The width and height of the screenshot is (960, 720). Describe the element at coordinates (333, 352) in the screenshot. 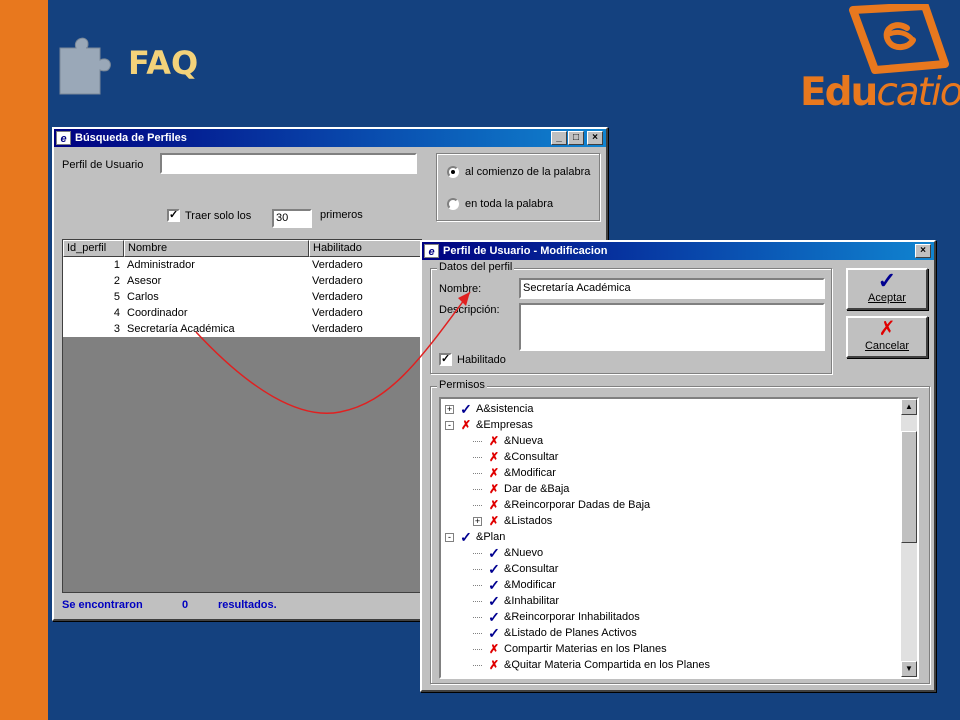

I see `connector-arrow` at that location.